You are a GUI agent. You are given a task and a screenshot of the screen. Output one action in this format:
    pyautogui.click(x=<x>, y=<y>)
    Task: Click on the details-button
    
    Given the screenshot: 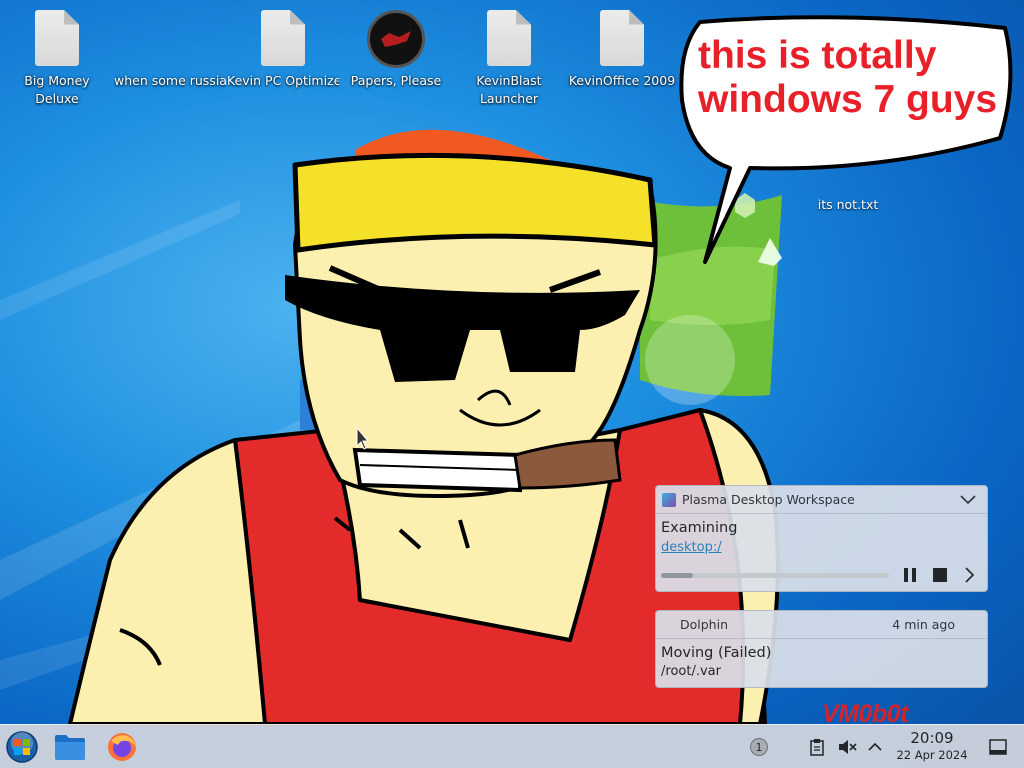 What is the action you would take?
    pyautogui.click(x=970, y=575)
    